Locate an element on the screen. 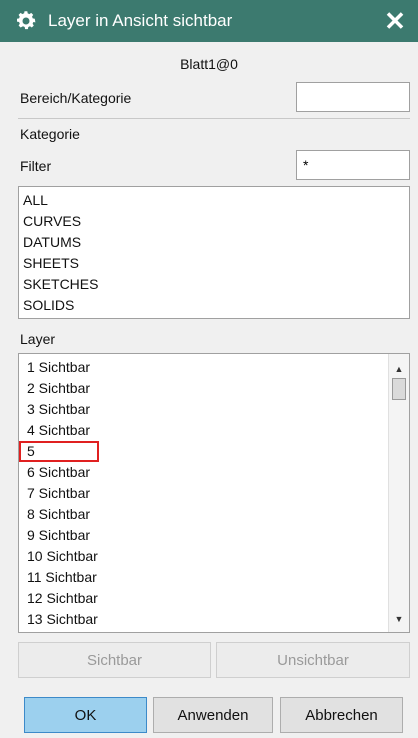 Image resolution: width=418 pixels, height=738 pixels. category-section-label: Kategorie is located at coordinates (50, 134).